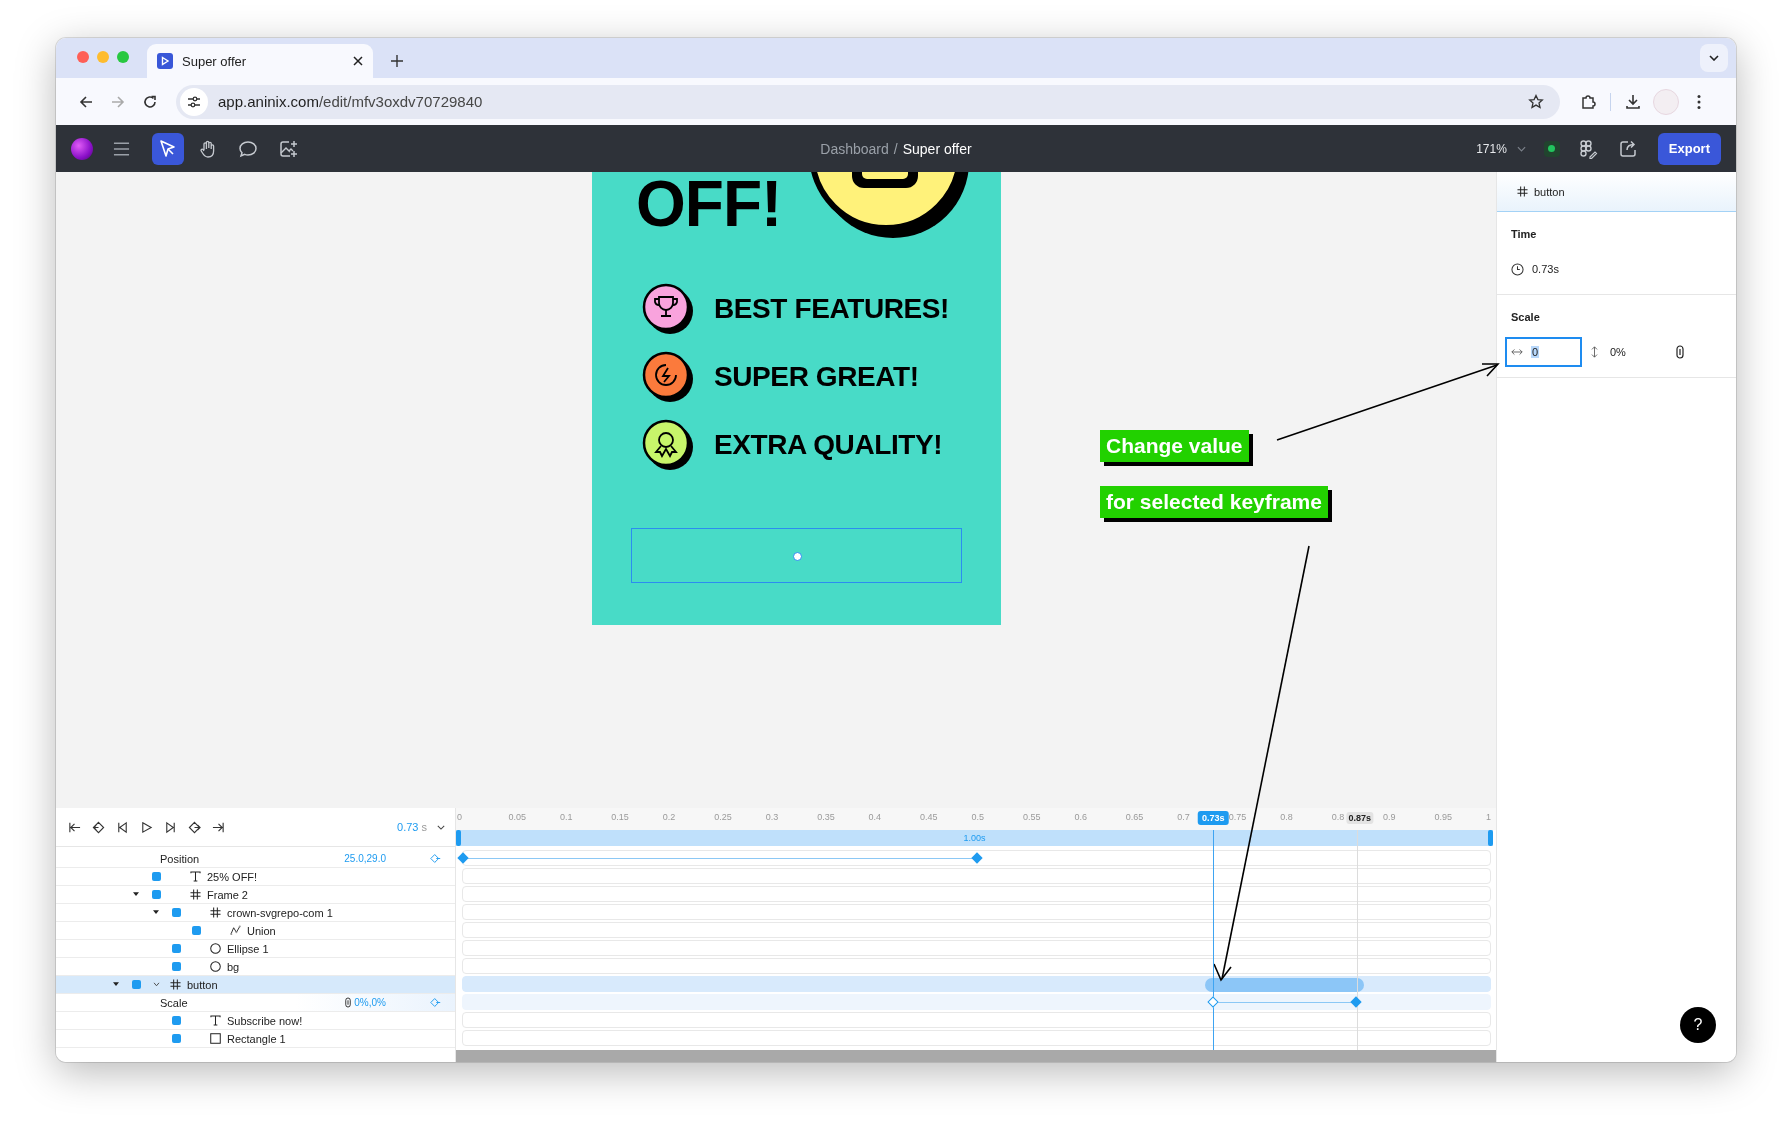 This screenshot has height=1137, width=1792. I want to click on new-tab-icon, so click(397, 61).